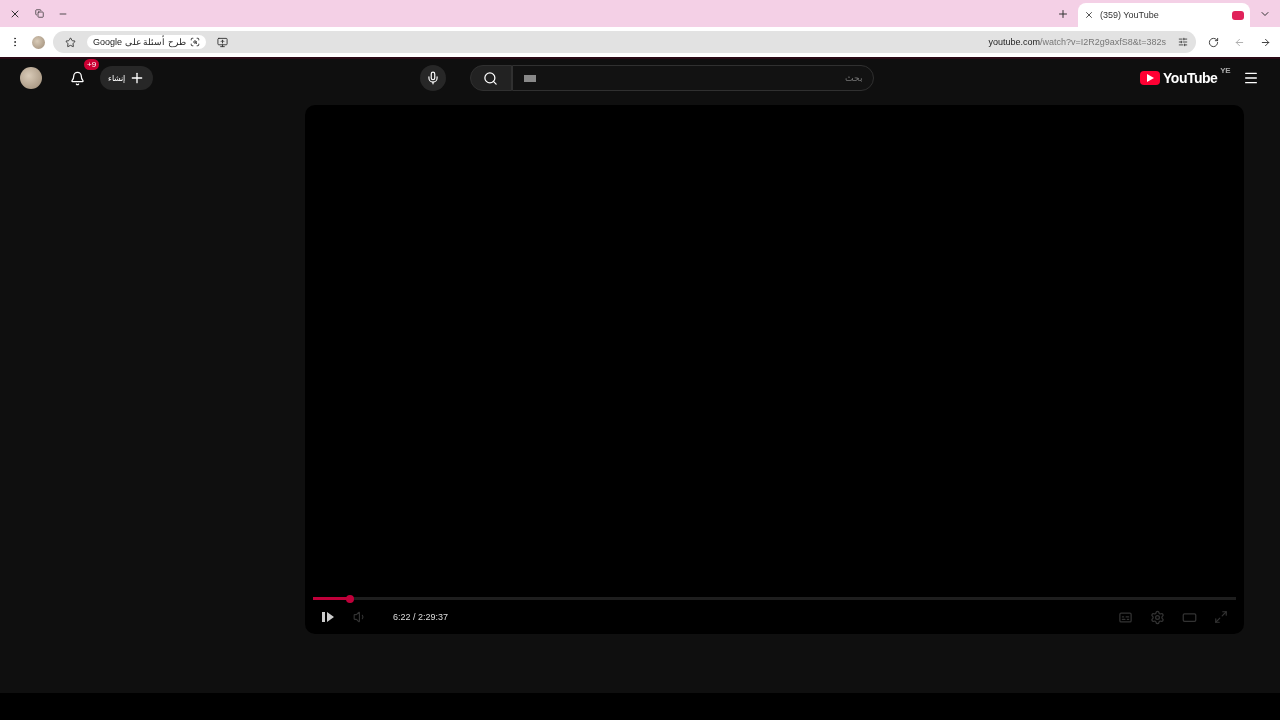  Describe the element at coordinates (1089, 15) in the screenshot. I see `close-tab-icon` at that location.